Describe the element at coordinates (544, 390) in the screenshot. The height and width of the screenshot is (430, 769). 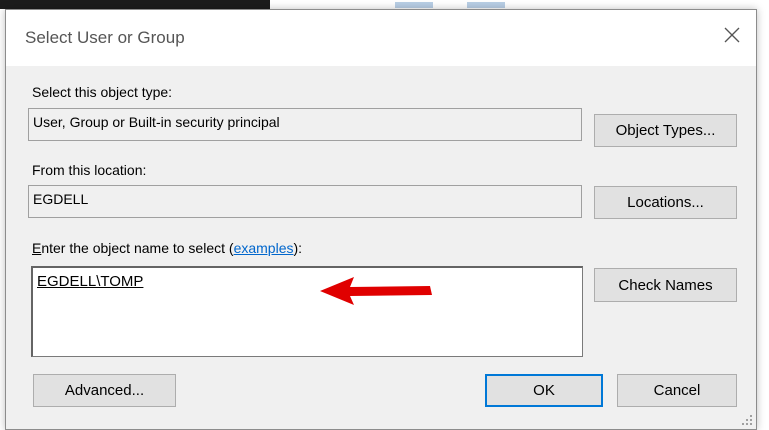
I see `ok-button: OK` at that location.